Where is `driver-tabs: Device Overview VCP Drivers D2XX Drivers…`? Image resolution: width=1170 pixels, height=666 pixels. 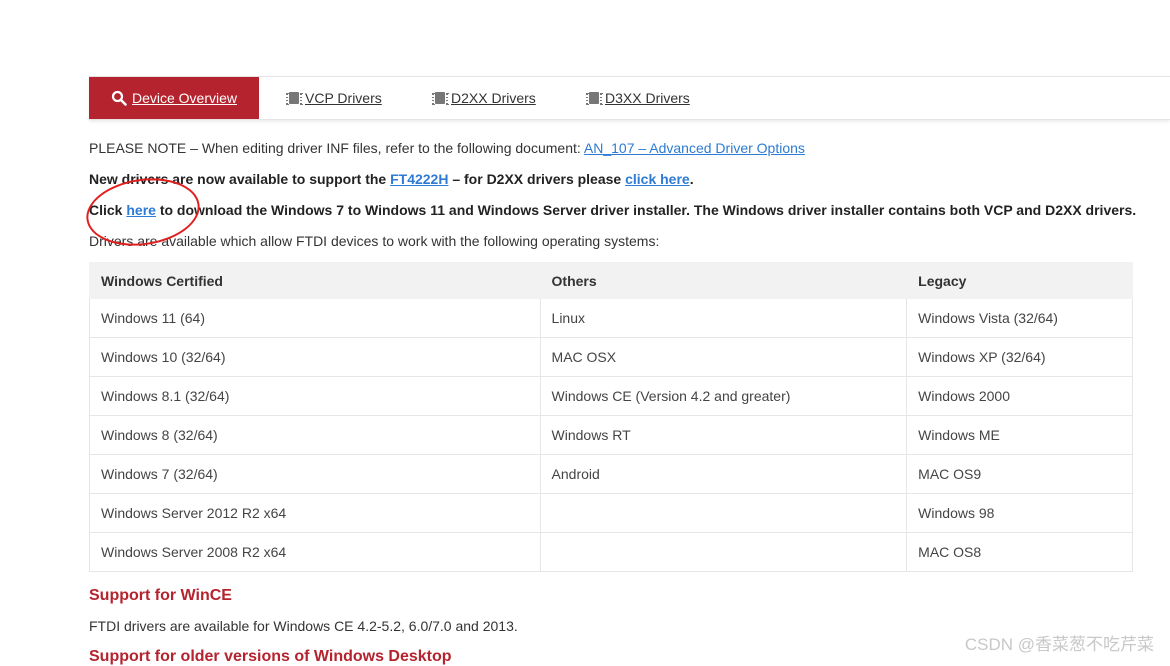
driver-tabs: Device Overview VCP Drivers D2XX Drivers… is located at coordinates (629, 98).